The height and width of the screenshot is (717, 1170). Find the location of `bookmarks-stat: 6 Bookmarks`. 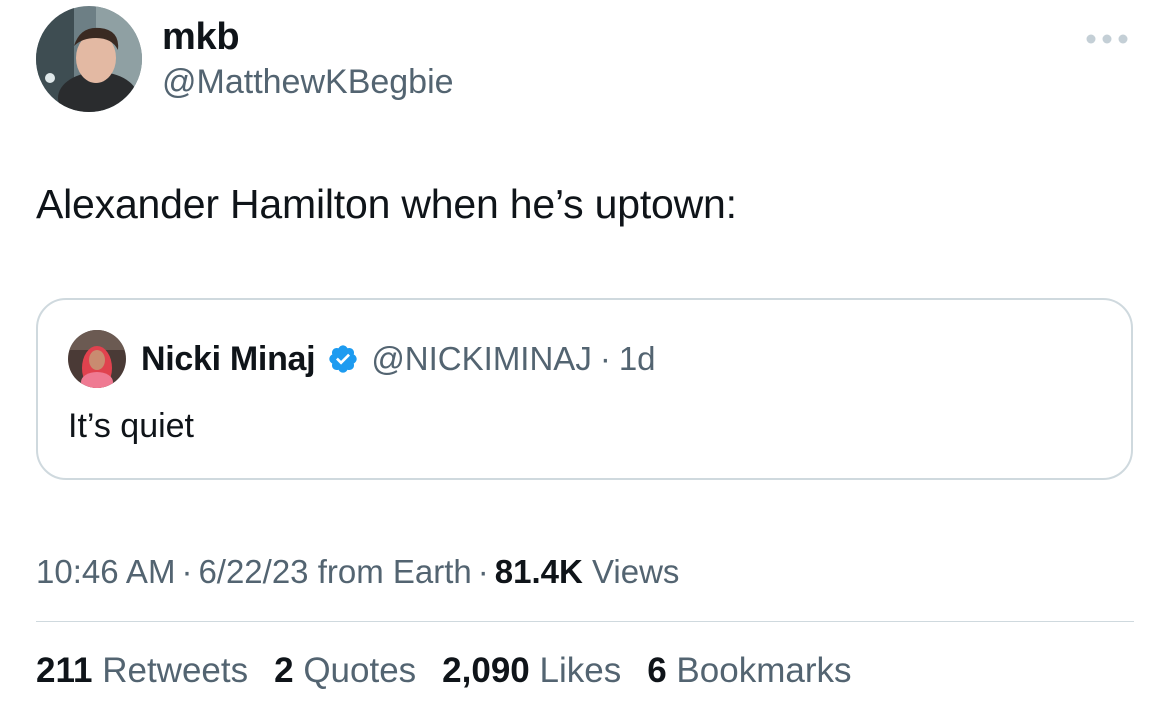

bookmarks-stat: 6 Bookmarks is located at coordinates (749, 671).